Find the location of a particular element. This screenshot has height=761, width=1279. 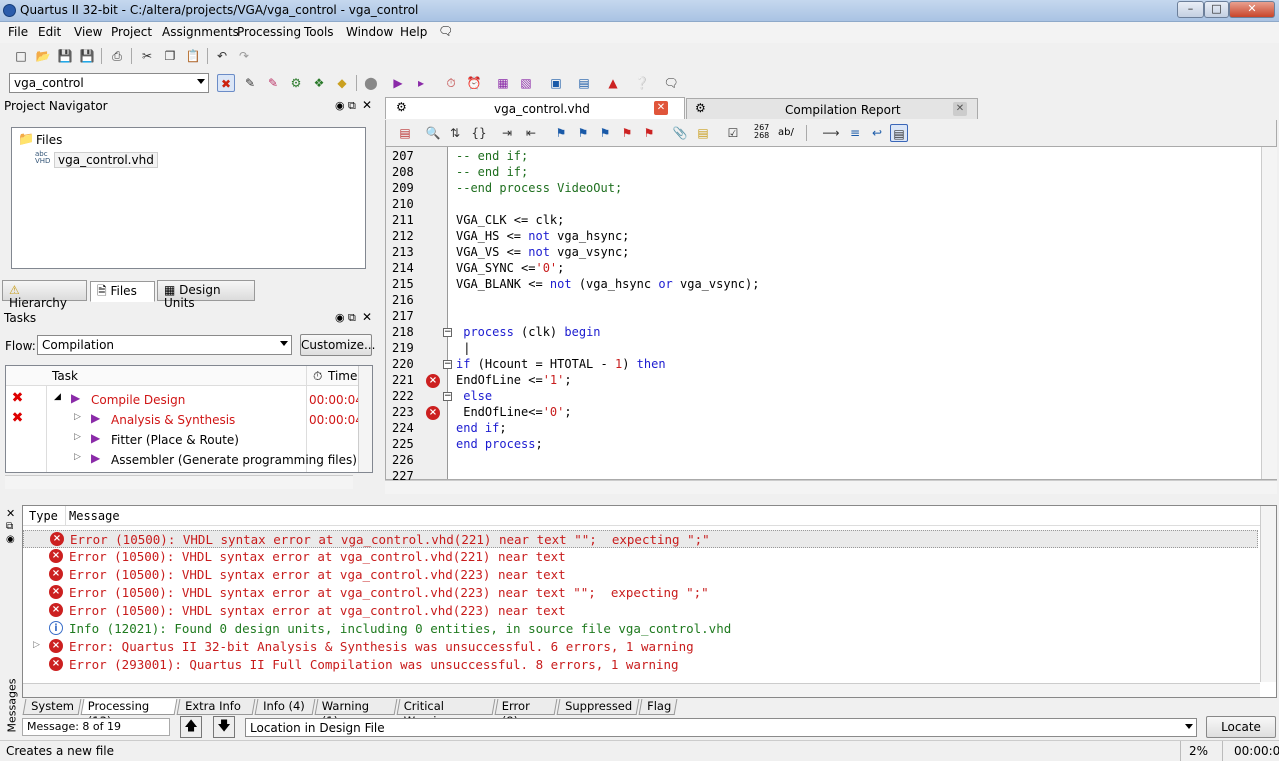

message-tab: Warning (1) is located at coordinates (356, 713).